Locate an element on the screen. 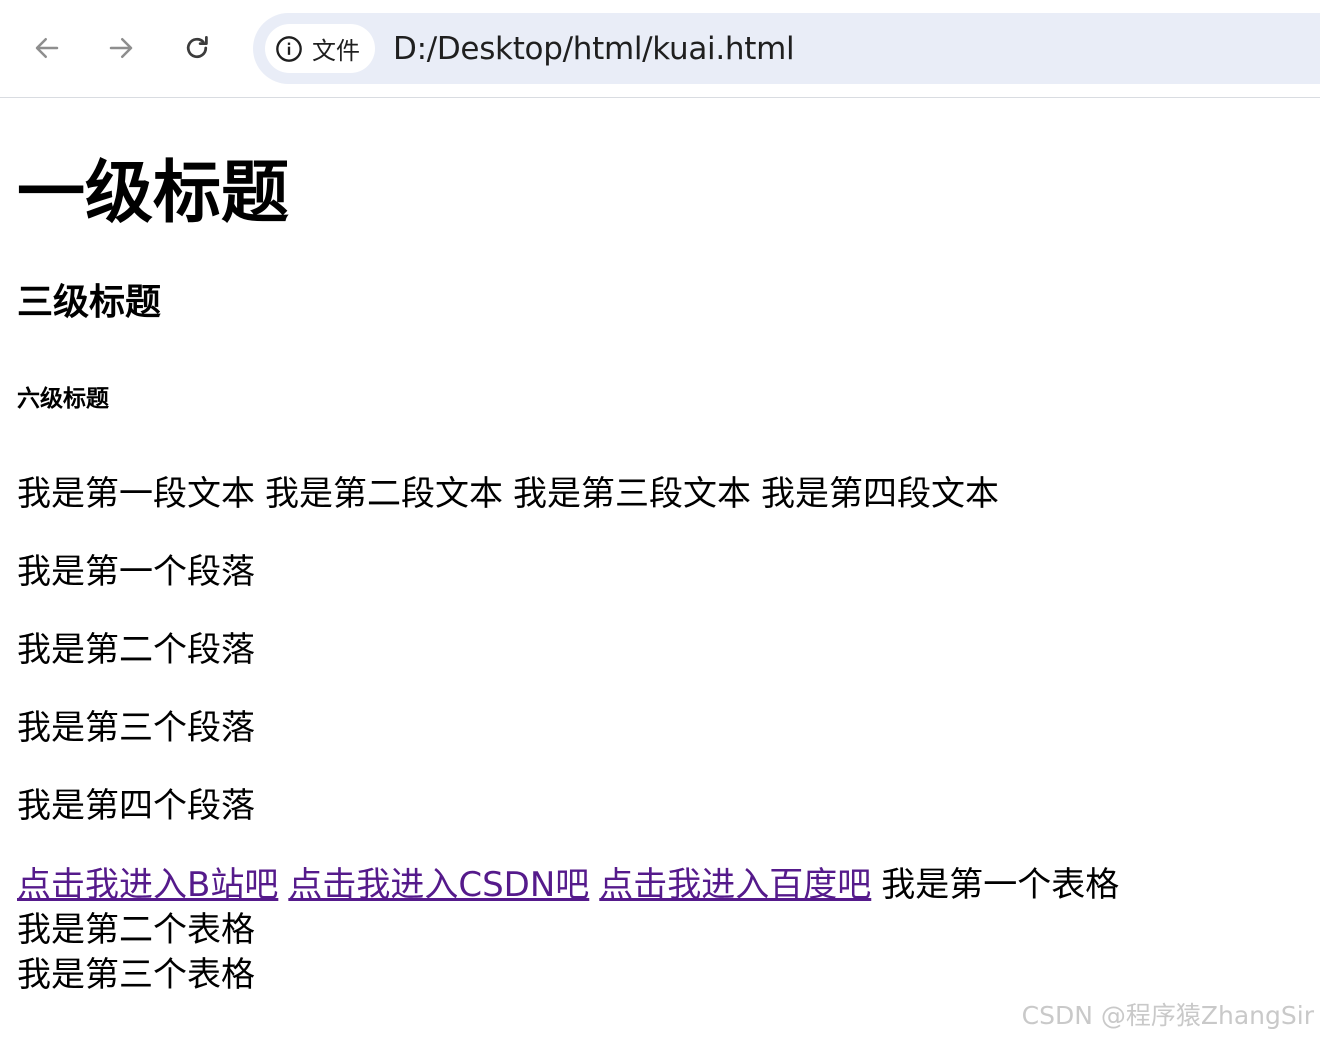 The height and width of the screenshot is (1040, 1320). forward-button is located at coordinates (121, 48).